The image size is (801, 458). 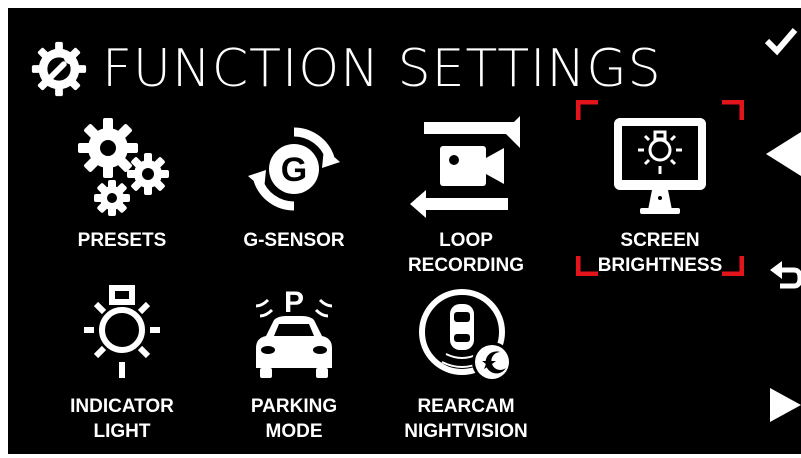 What do you see at coordinates (781, 41) in the screenshot?
I see `confirm-check-icon` at bounding box center [781, 41].